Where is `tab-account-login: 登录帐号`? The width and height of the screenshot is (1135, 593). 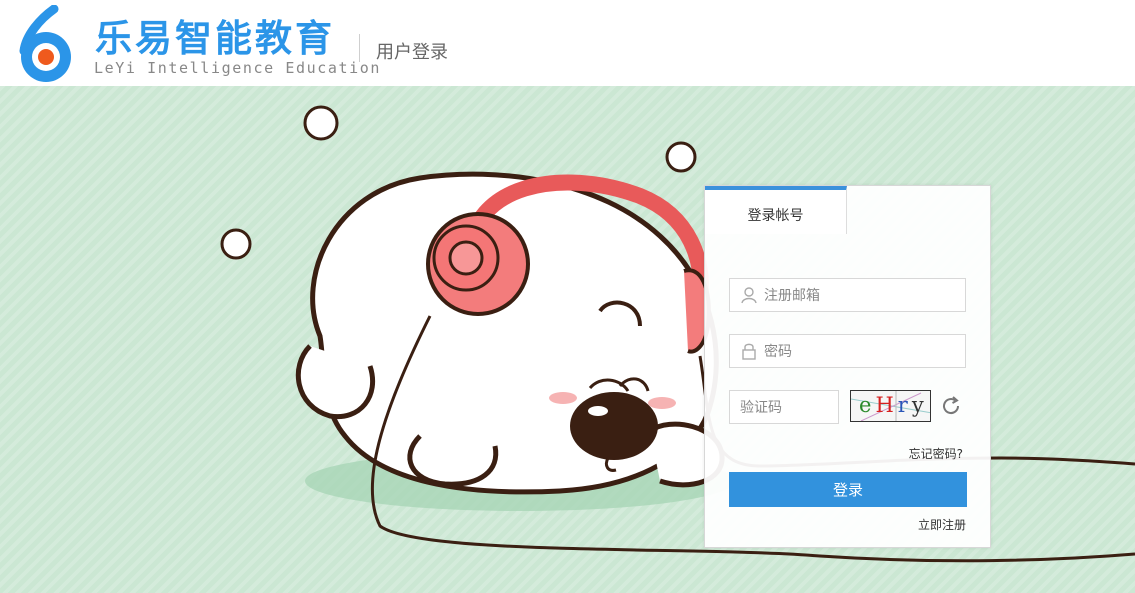 tab-account-login: 登录帐号 is located at coordinates (776, 210).